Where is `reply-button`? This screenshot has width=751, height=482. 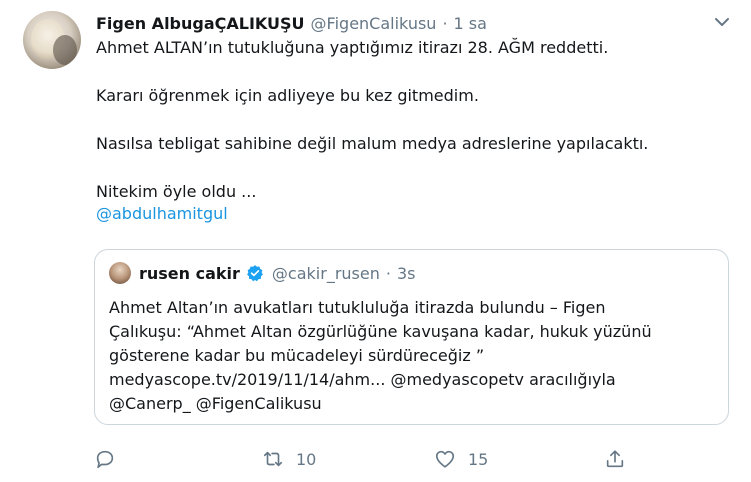 reply-button is located at coordinates (105, 459).